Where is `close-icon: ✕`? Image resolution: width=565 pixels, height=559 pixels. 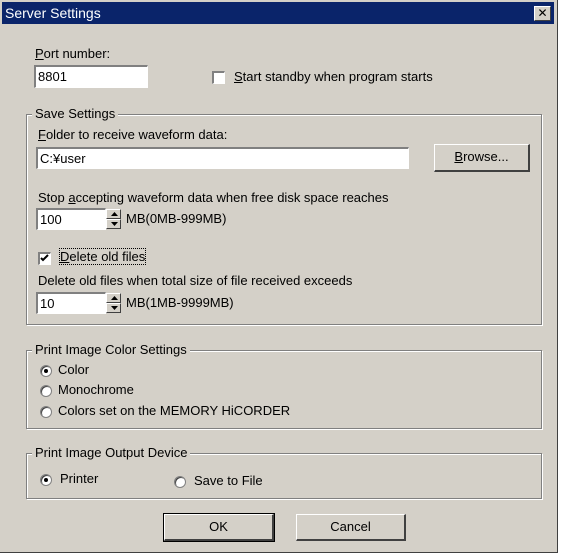 close-icon: ✕ is located at coordinates (542, 13).